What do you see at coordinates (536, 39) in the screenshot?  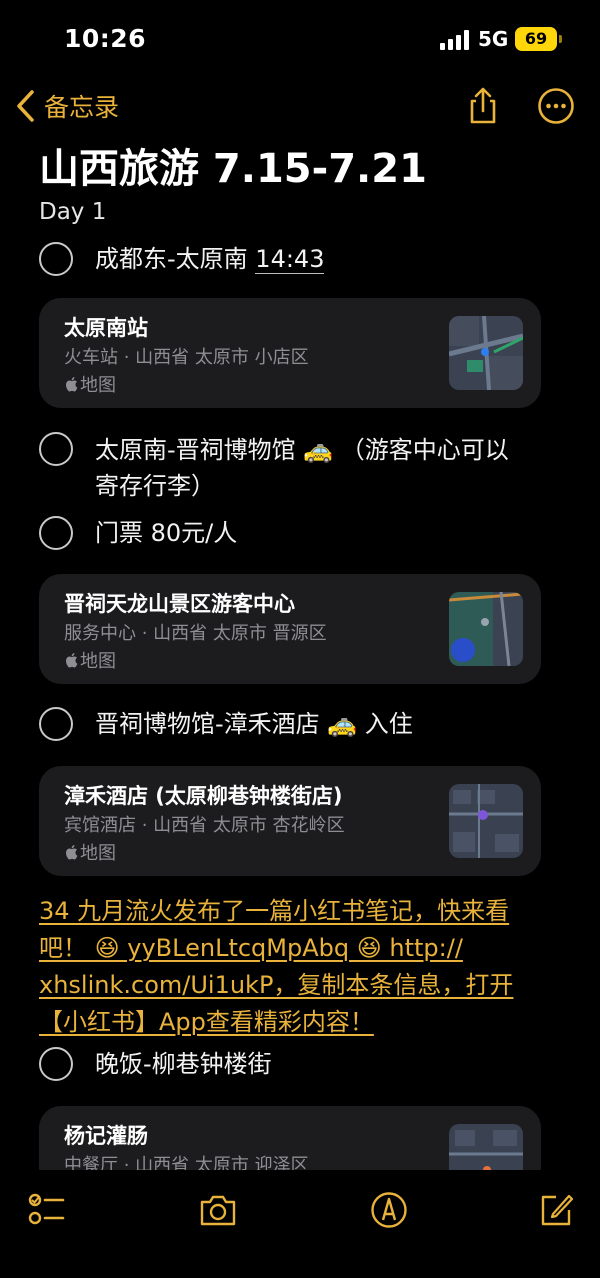 I see `battery-icon: 69` at bounding box center [536, 39].